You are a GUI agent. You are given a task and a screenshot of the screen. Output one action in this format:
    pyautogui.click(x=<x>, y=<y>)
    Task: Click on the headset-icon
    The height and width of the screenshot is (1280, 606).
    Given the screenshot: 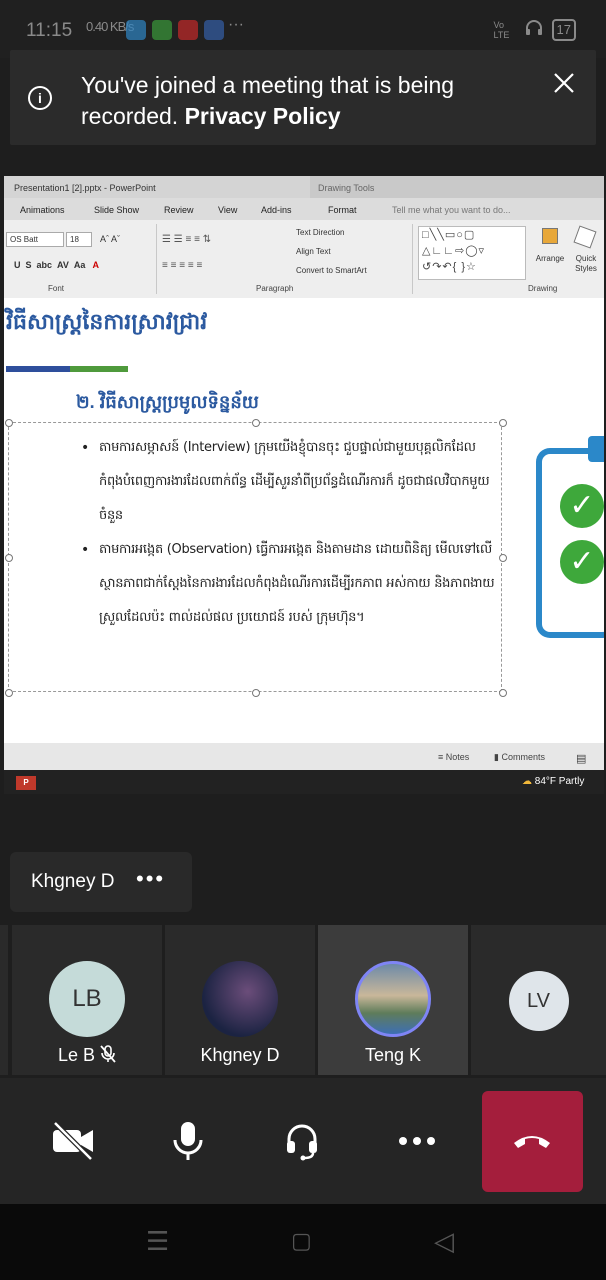 What is the action you would take?
    pyautogui.click(x=302, y=1142)
    